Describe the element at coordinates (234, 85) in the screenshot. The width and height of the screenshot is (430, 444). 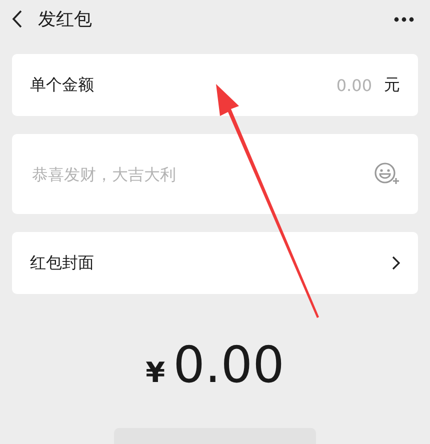
I see `amount-field: 0.00` at that location.